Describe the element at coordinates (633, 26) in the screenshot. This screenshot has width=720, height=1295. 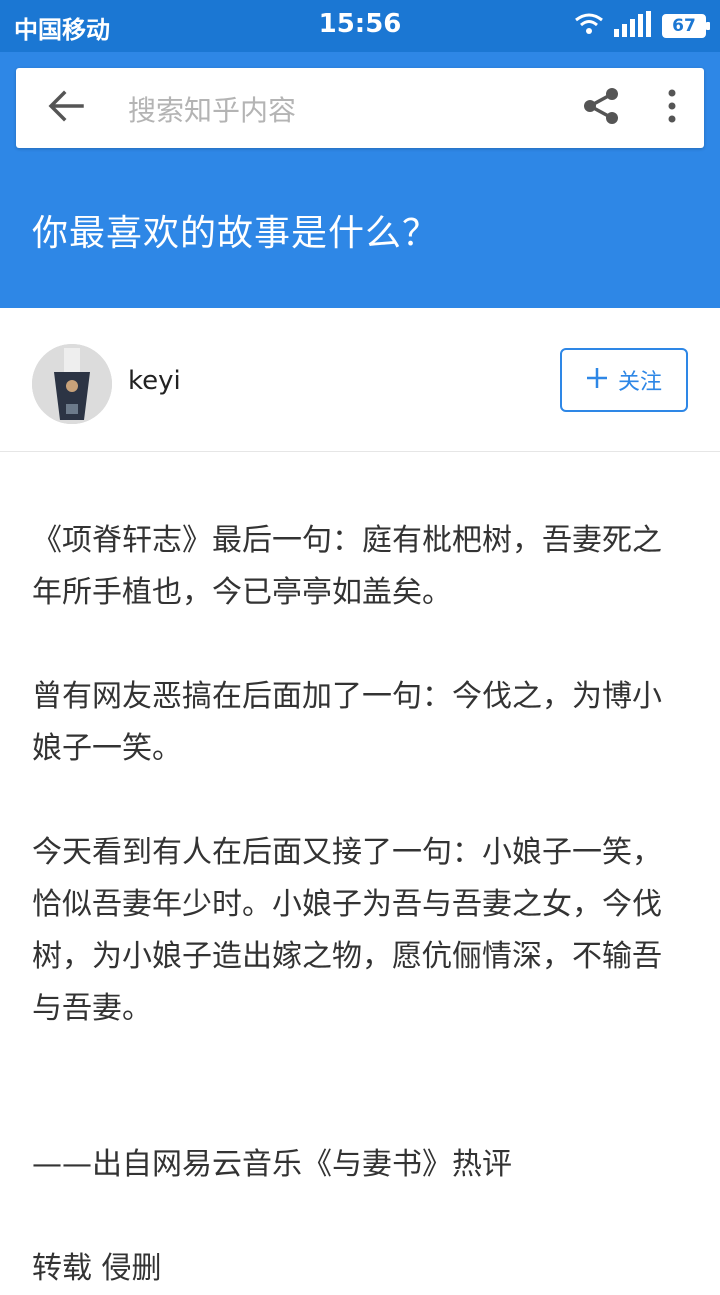
I see `signal-icon` at that location.